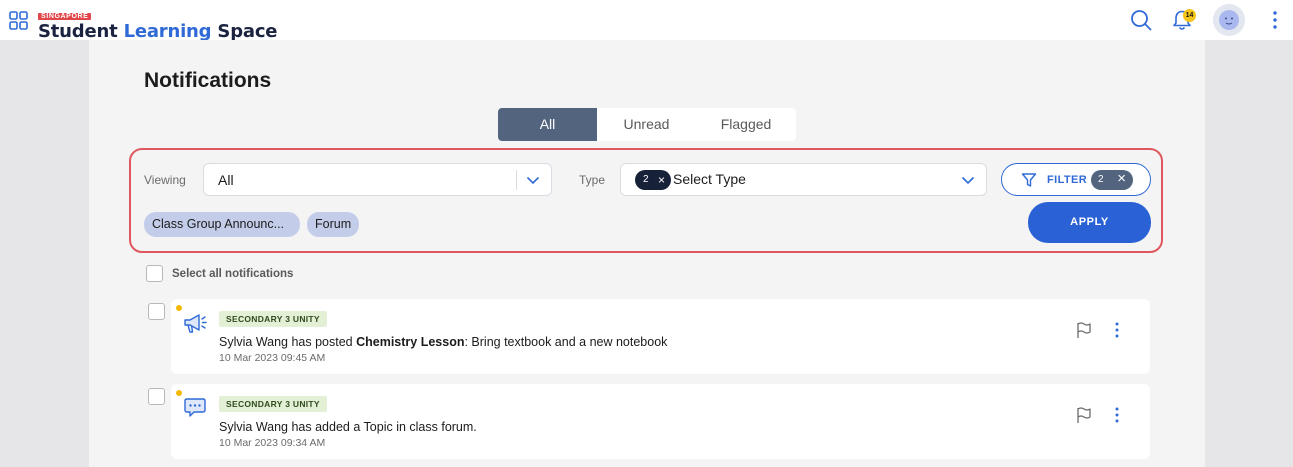  Describe the element at coordinates (1089, 222) in the screenshot. I see `apply-button: APPLY` at that location.